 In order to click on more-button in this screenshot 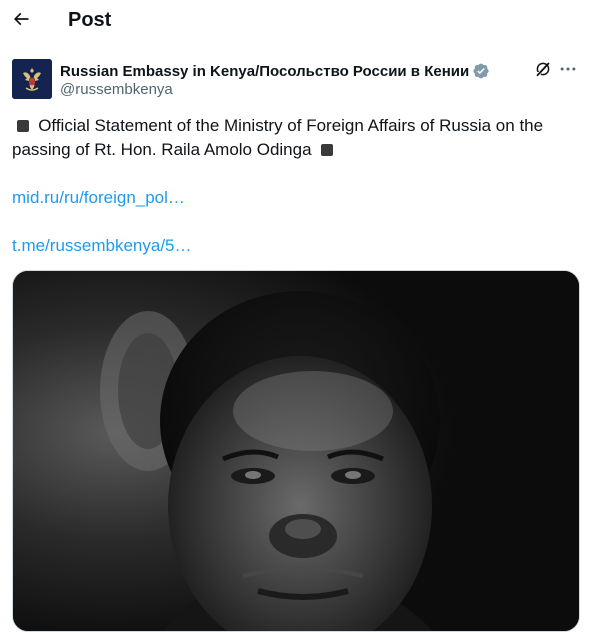, I will do `click(568, 71)`.